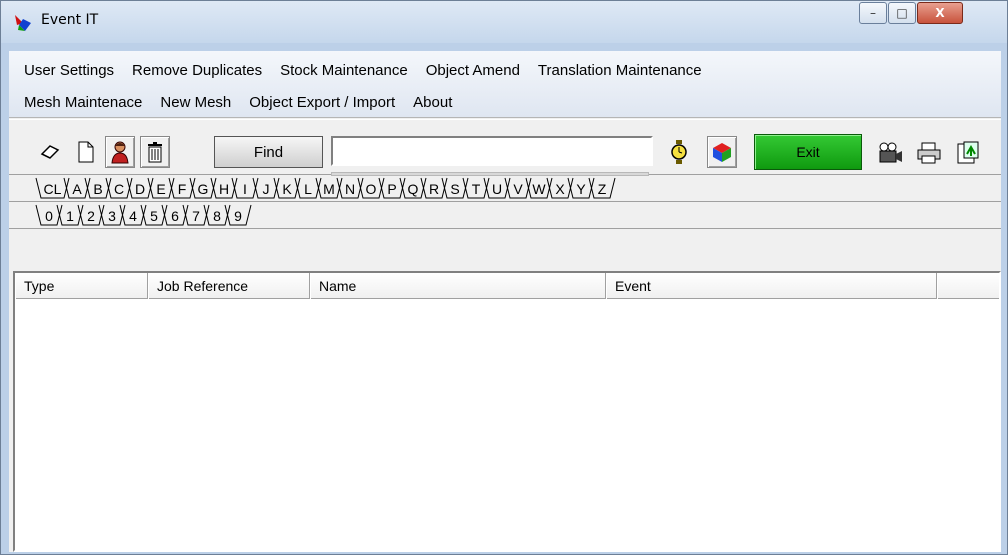 The height and width of the screenshot is (555, 1008). What do you see at coordinates (539, 189) in the screenshot?
I see `tab-label: W` at bounding box center [539, 189].